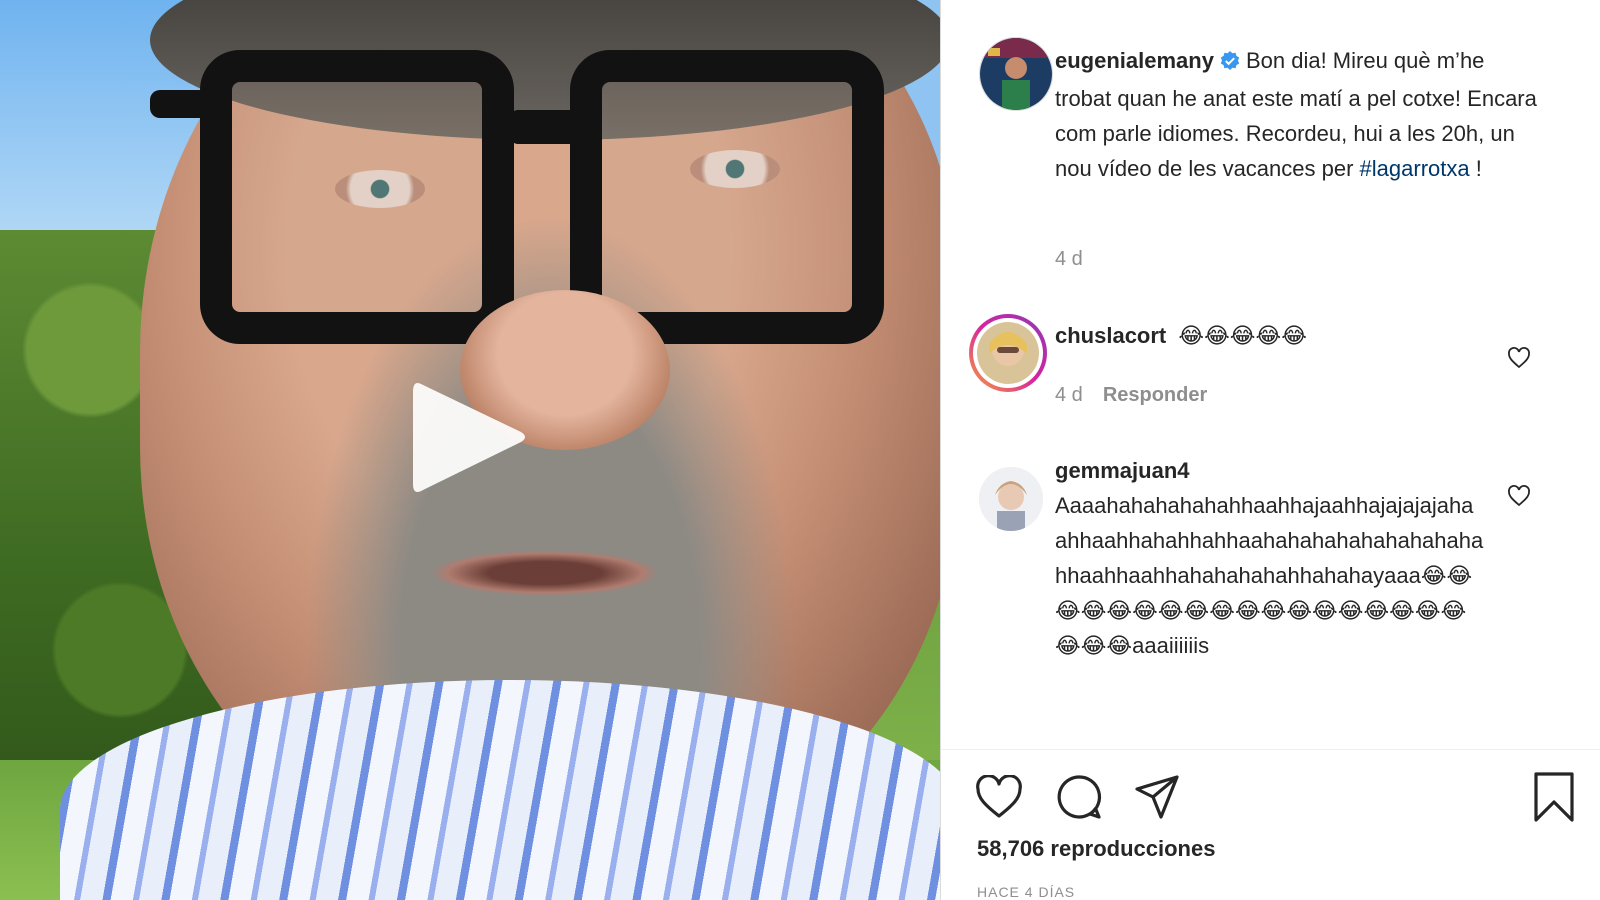 The height and width of the screenshot is (900, 1600). I want to click on commenter-avatar-chuslacort, so click(1008, 353).